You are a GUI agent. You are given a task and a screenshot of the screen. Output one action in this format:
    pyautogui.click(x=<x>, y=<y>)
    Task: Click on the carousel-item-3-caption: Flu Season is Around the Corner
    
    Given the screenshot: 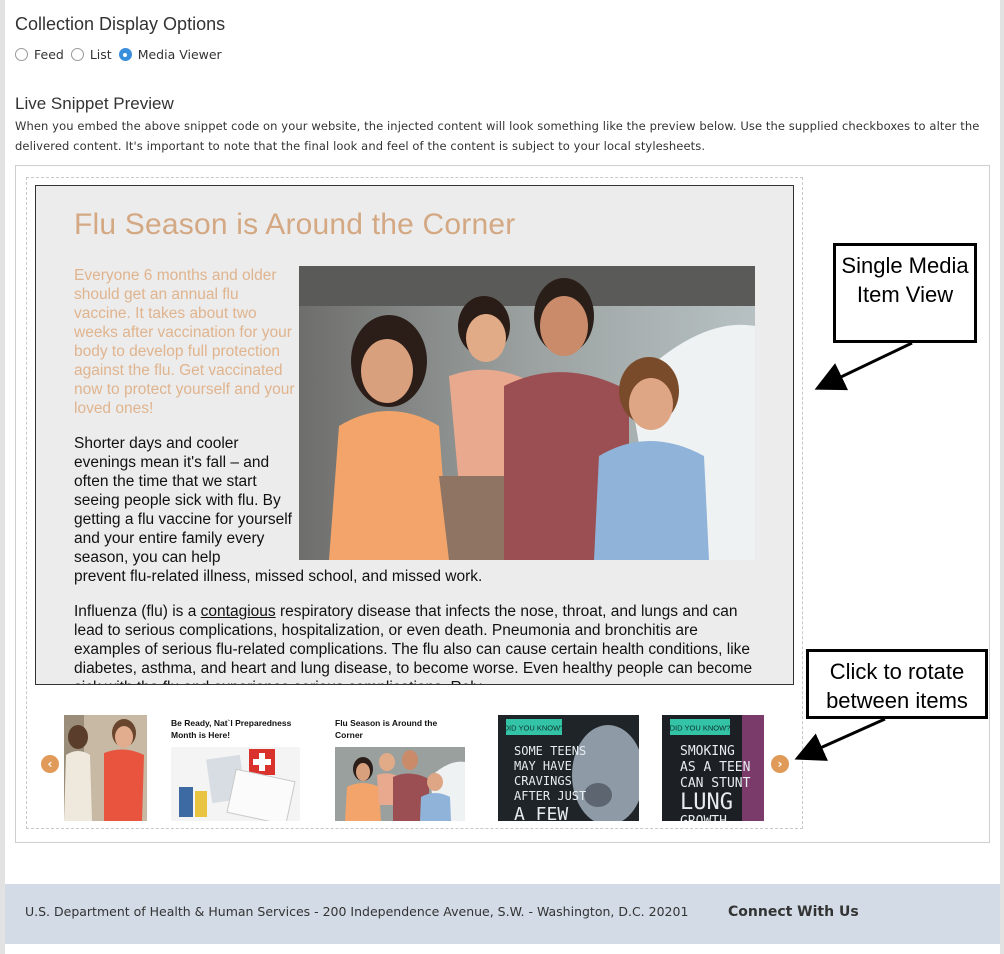 What is the action you would take?
    pyautogui.click(x=386, y=729)
    